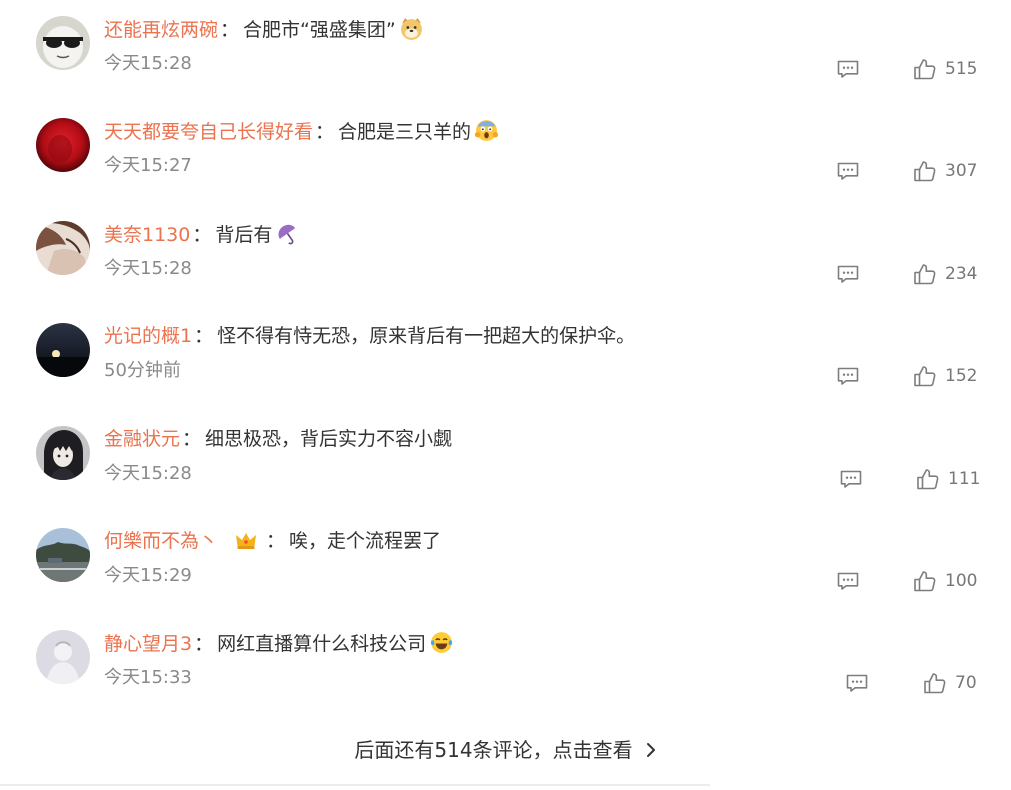  Describe the element at coordinates (148, 165) in the screenshot. I see `comment-time: 今天15:27` at that location.